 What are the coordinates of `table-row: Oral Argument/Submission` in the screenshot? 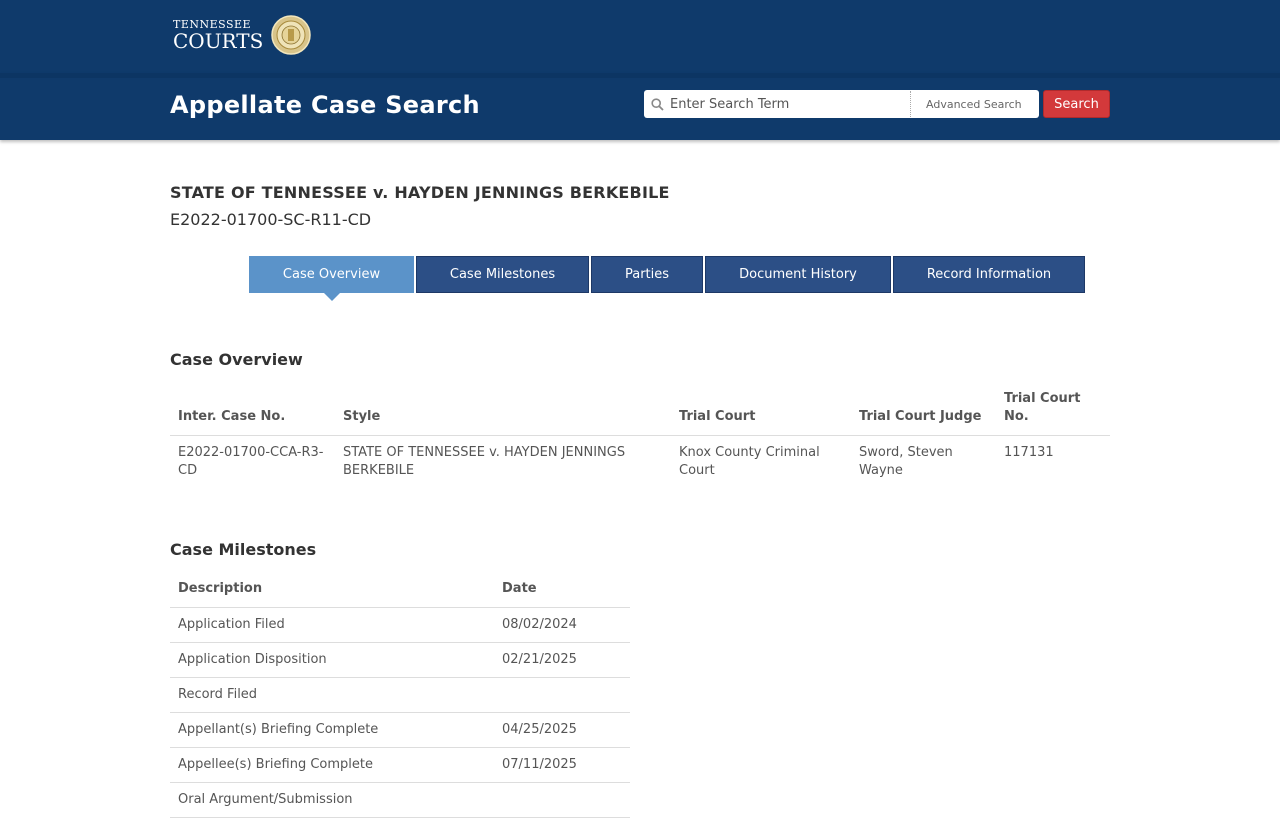 It's located at (400, 800).